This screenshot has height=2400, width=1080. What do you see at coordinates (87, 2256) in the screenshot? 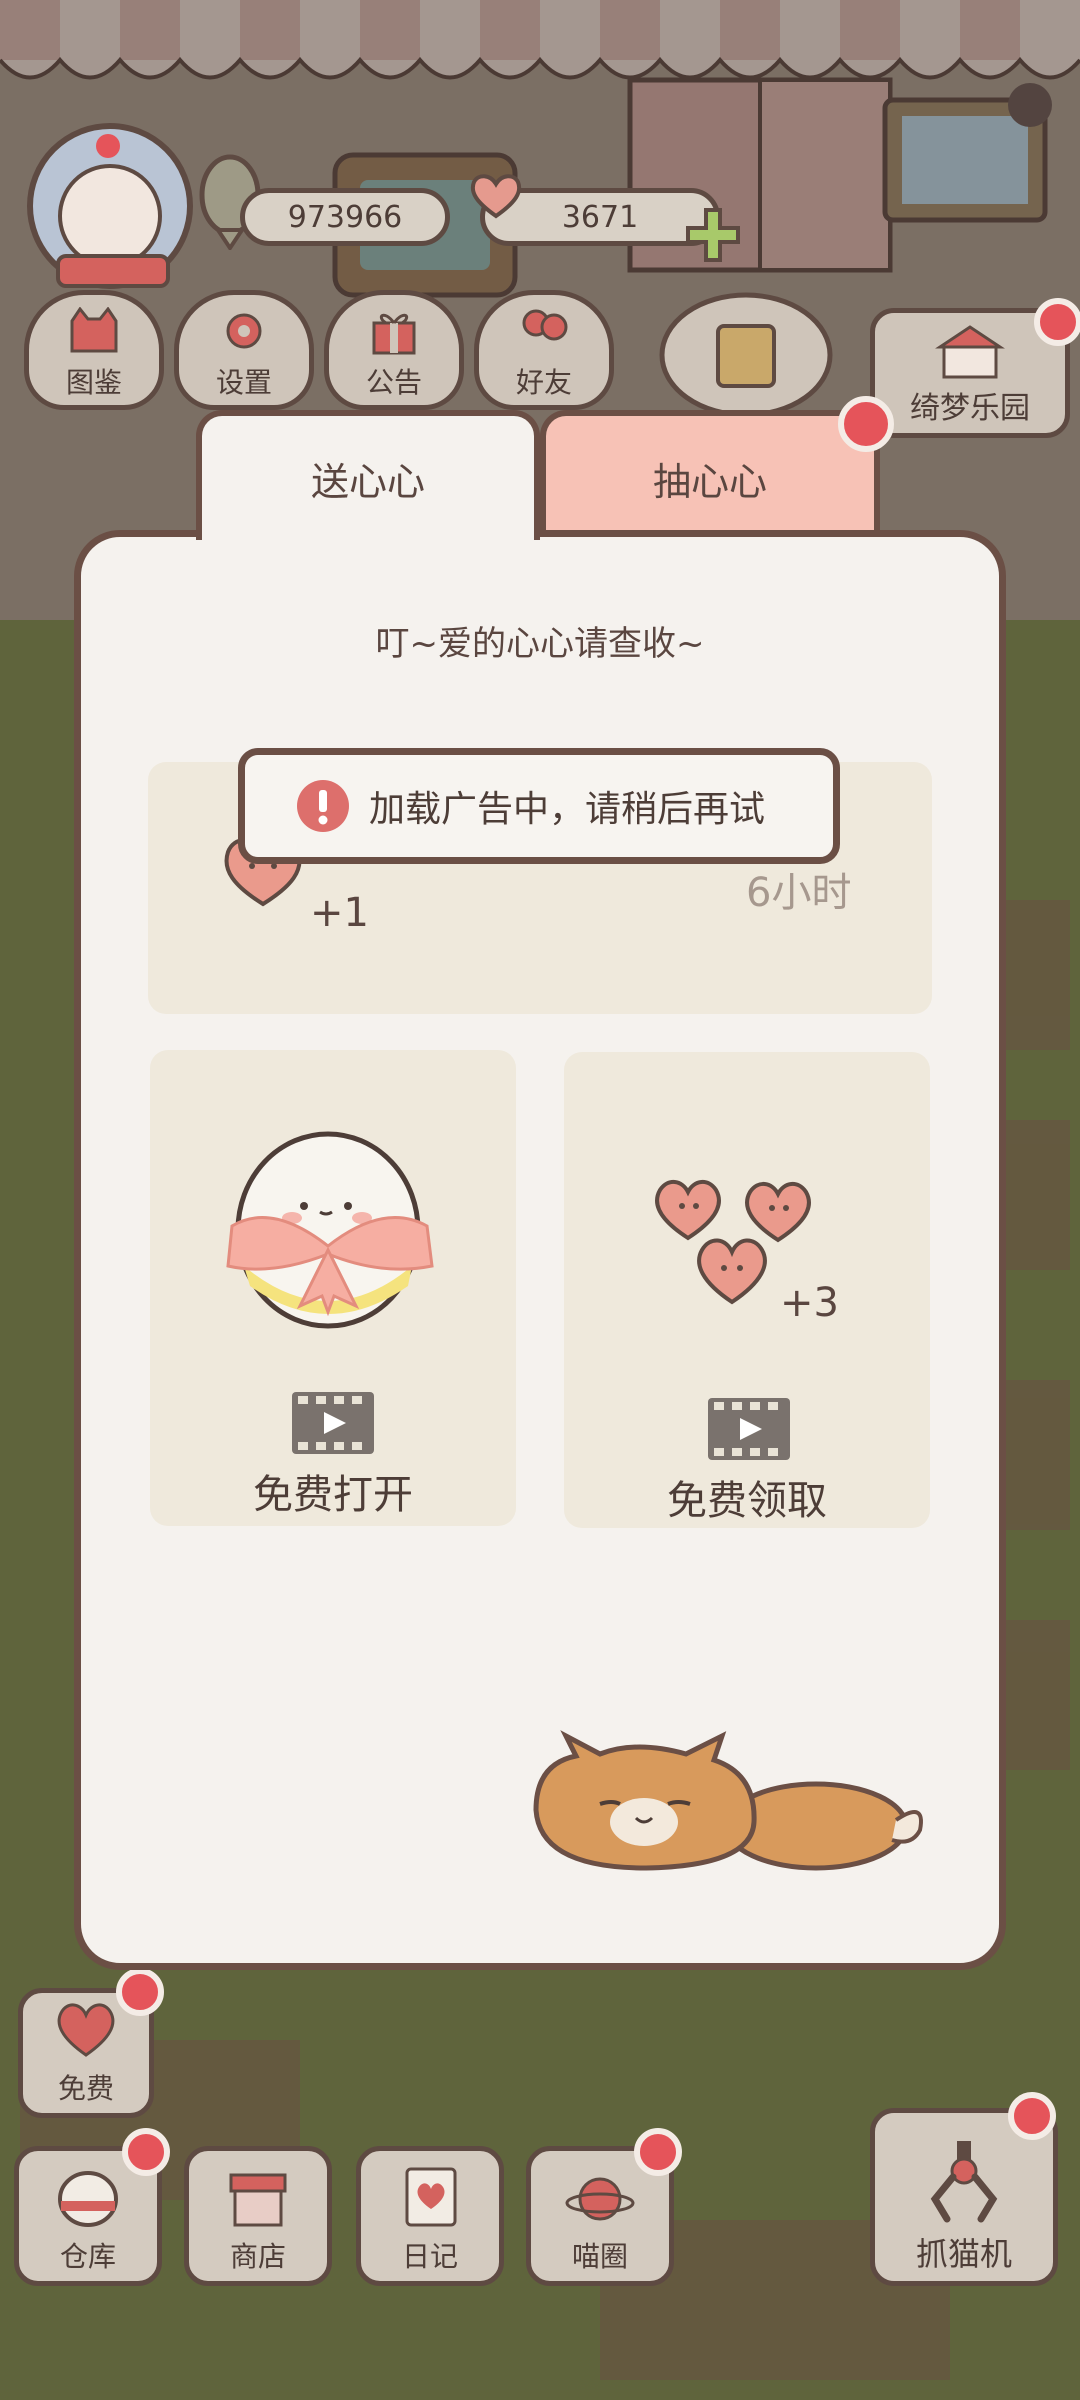
I see `nav-storage-label: 仓库` at bounding box center [87, 2256].